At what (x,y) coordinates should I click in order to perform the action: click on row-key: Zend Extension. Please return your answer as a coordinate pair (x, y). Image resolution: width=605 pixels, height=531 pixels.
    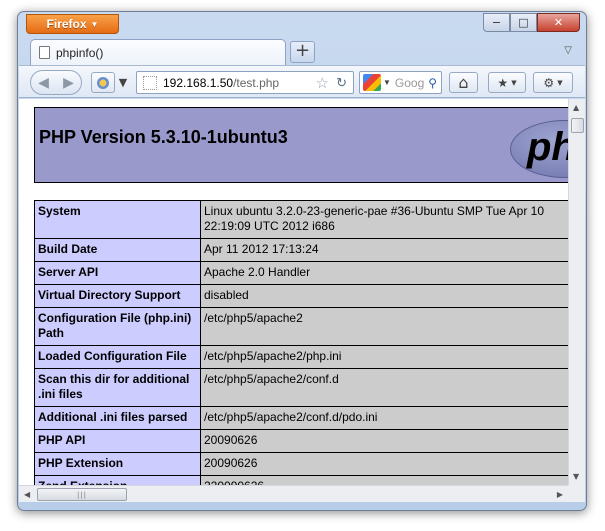
    Looking at the image, I should click on (117, 480).